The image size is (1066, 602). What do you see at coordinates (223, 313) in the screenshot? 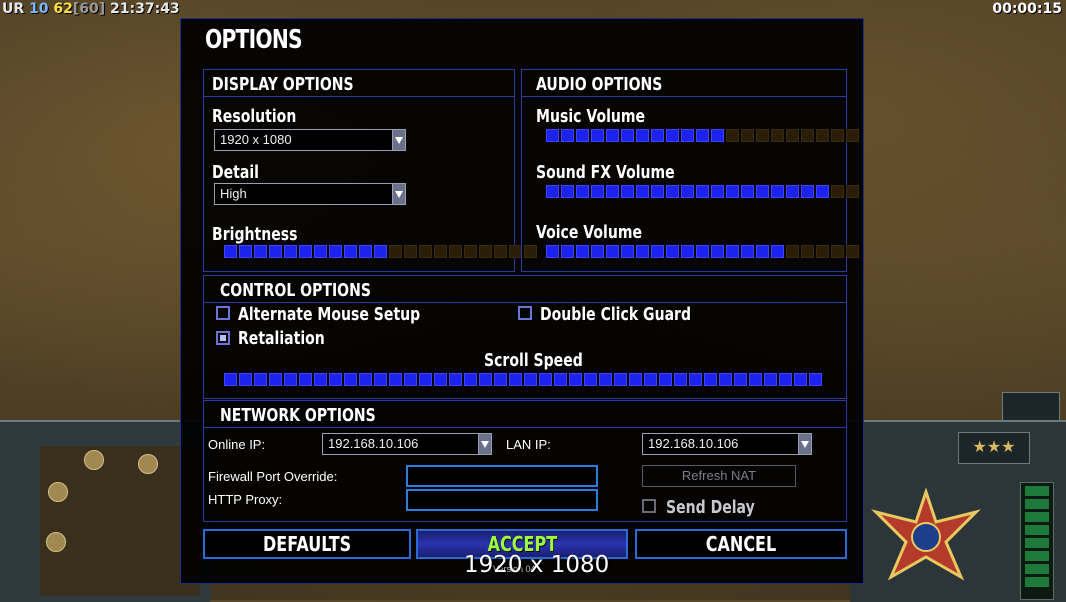
I see `alternate-mouse-checkbox` at bounding box center [223, 313].